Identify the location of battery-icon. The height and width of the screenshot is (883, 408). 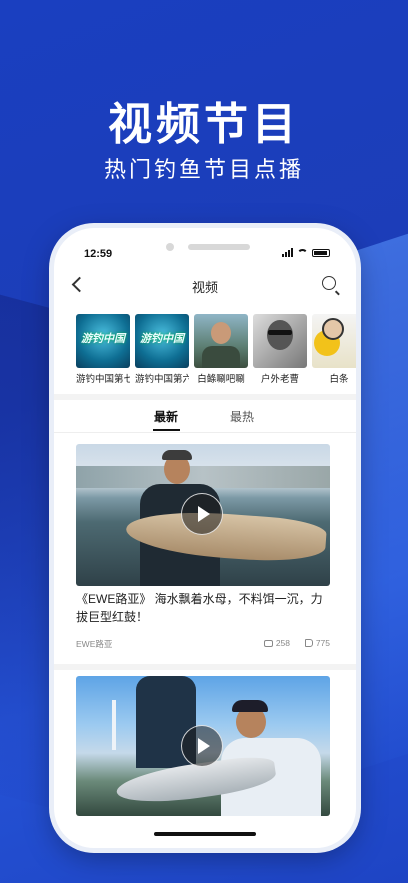
(321, 252).